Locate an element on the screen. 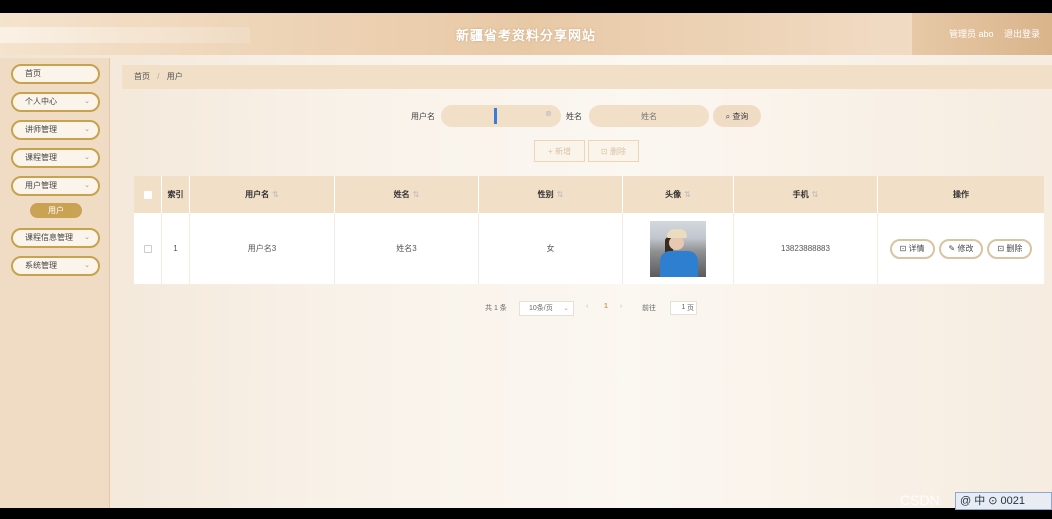  text-cursor is located at coordinates (495, 116).